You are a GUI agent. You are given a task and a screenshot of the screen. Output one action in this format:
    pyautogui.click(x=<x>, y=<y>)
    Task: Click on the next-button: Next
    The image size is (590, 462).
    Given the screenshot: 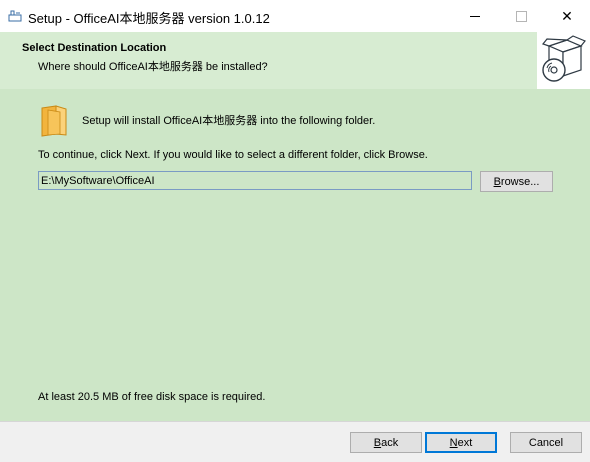 What is the action you would take?
    pyautogui.click(x=461, y=442)
    